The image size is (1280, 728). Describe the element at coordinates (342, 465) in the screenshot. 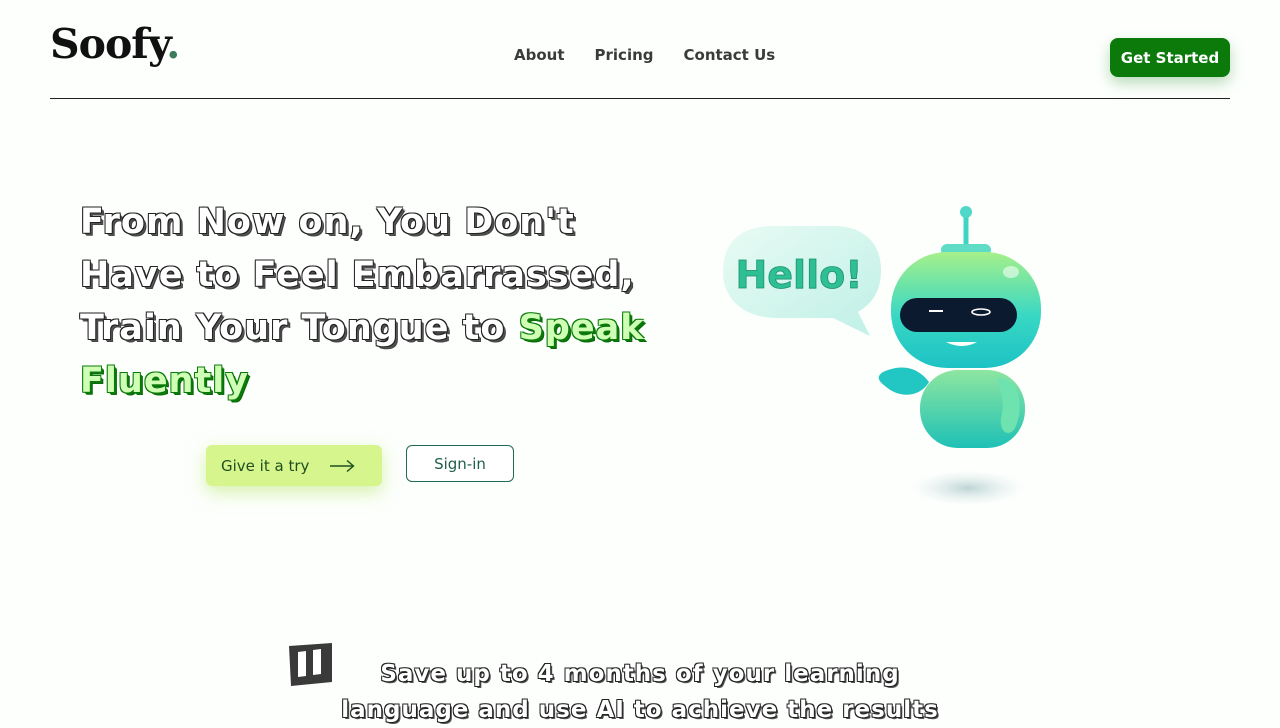

I see `arrow-right-icon` at that location.